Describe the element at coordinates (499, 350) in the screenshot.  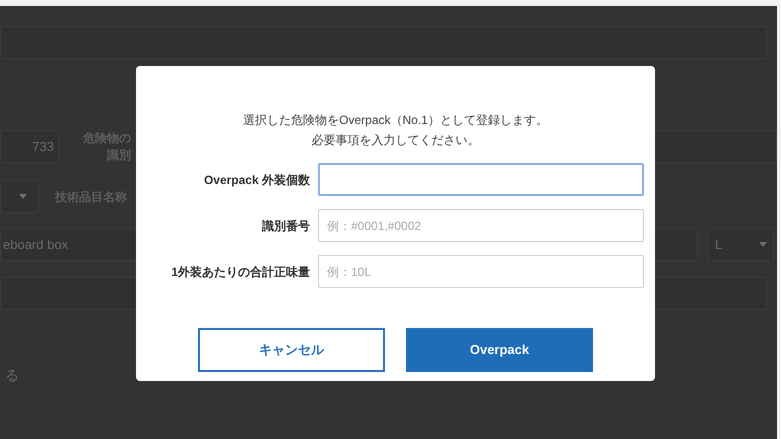
I see `overpack-button: Overpack` at that location.